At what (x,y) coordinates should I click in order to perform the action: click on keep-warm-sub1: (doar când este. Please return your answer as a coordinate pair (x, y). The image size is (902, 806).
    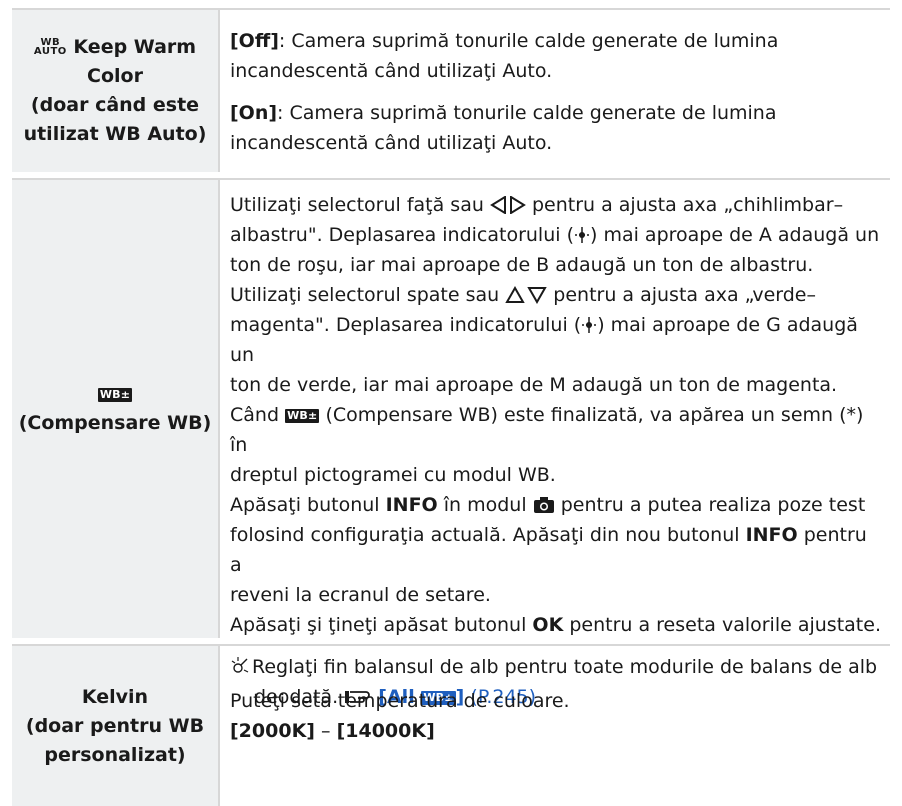
    Looking at the image, I should click on (115, 105).